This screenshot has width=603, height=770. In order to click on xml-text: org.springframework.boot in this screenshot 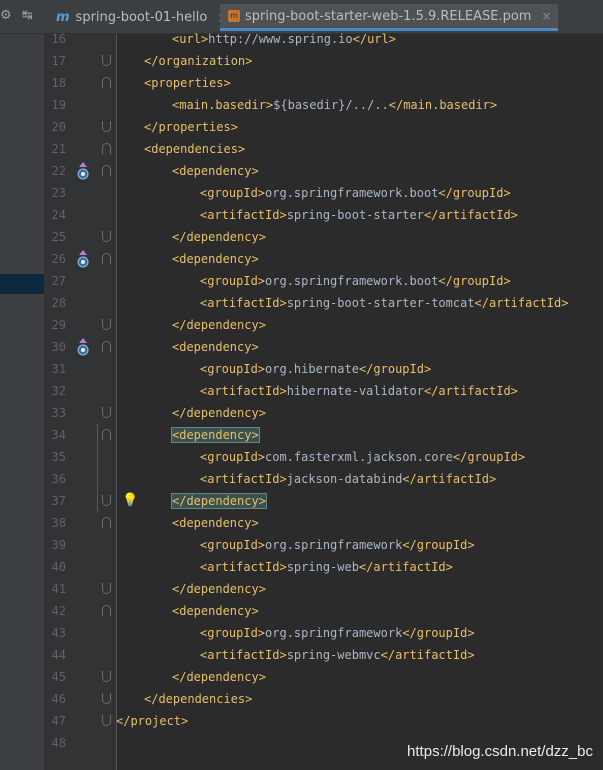, I will do `click(352, 281)`.